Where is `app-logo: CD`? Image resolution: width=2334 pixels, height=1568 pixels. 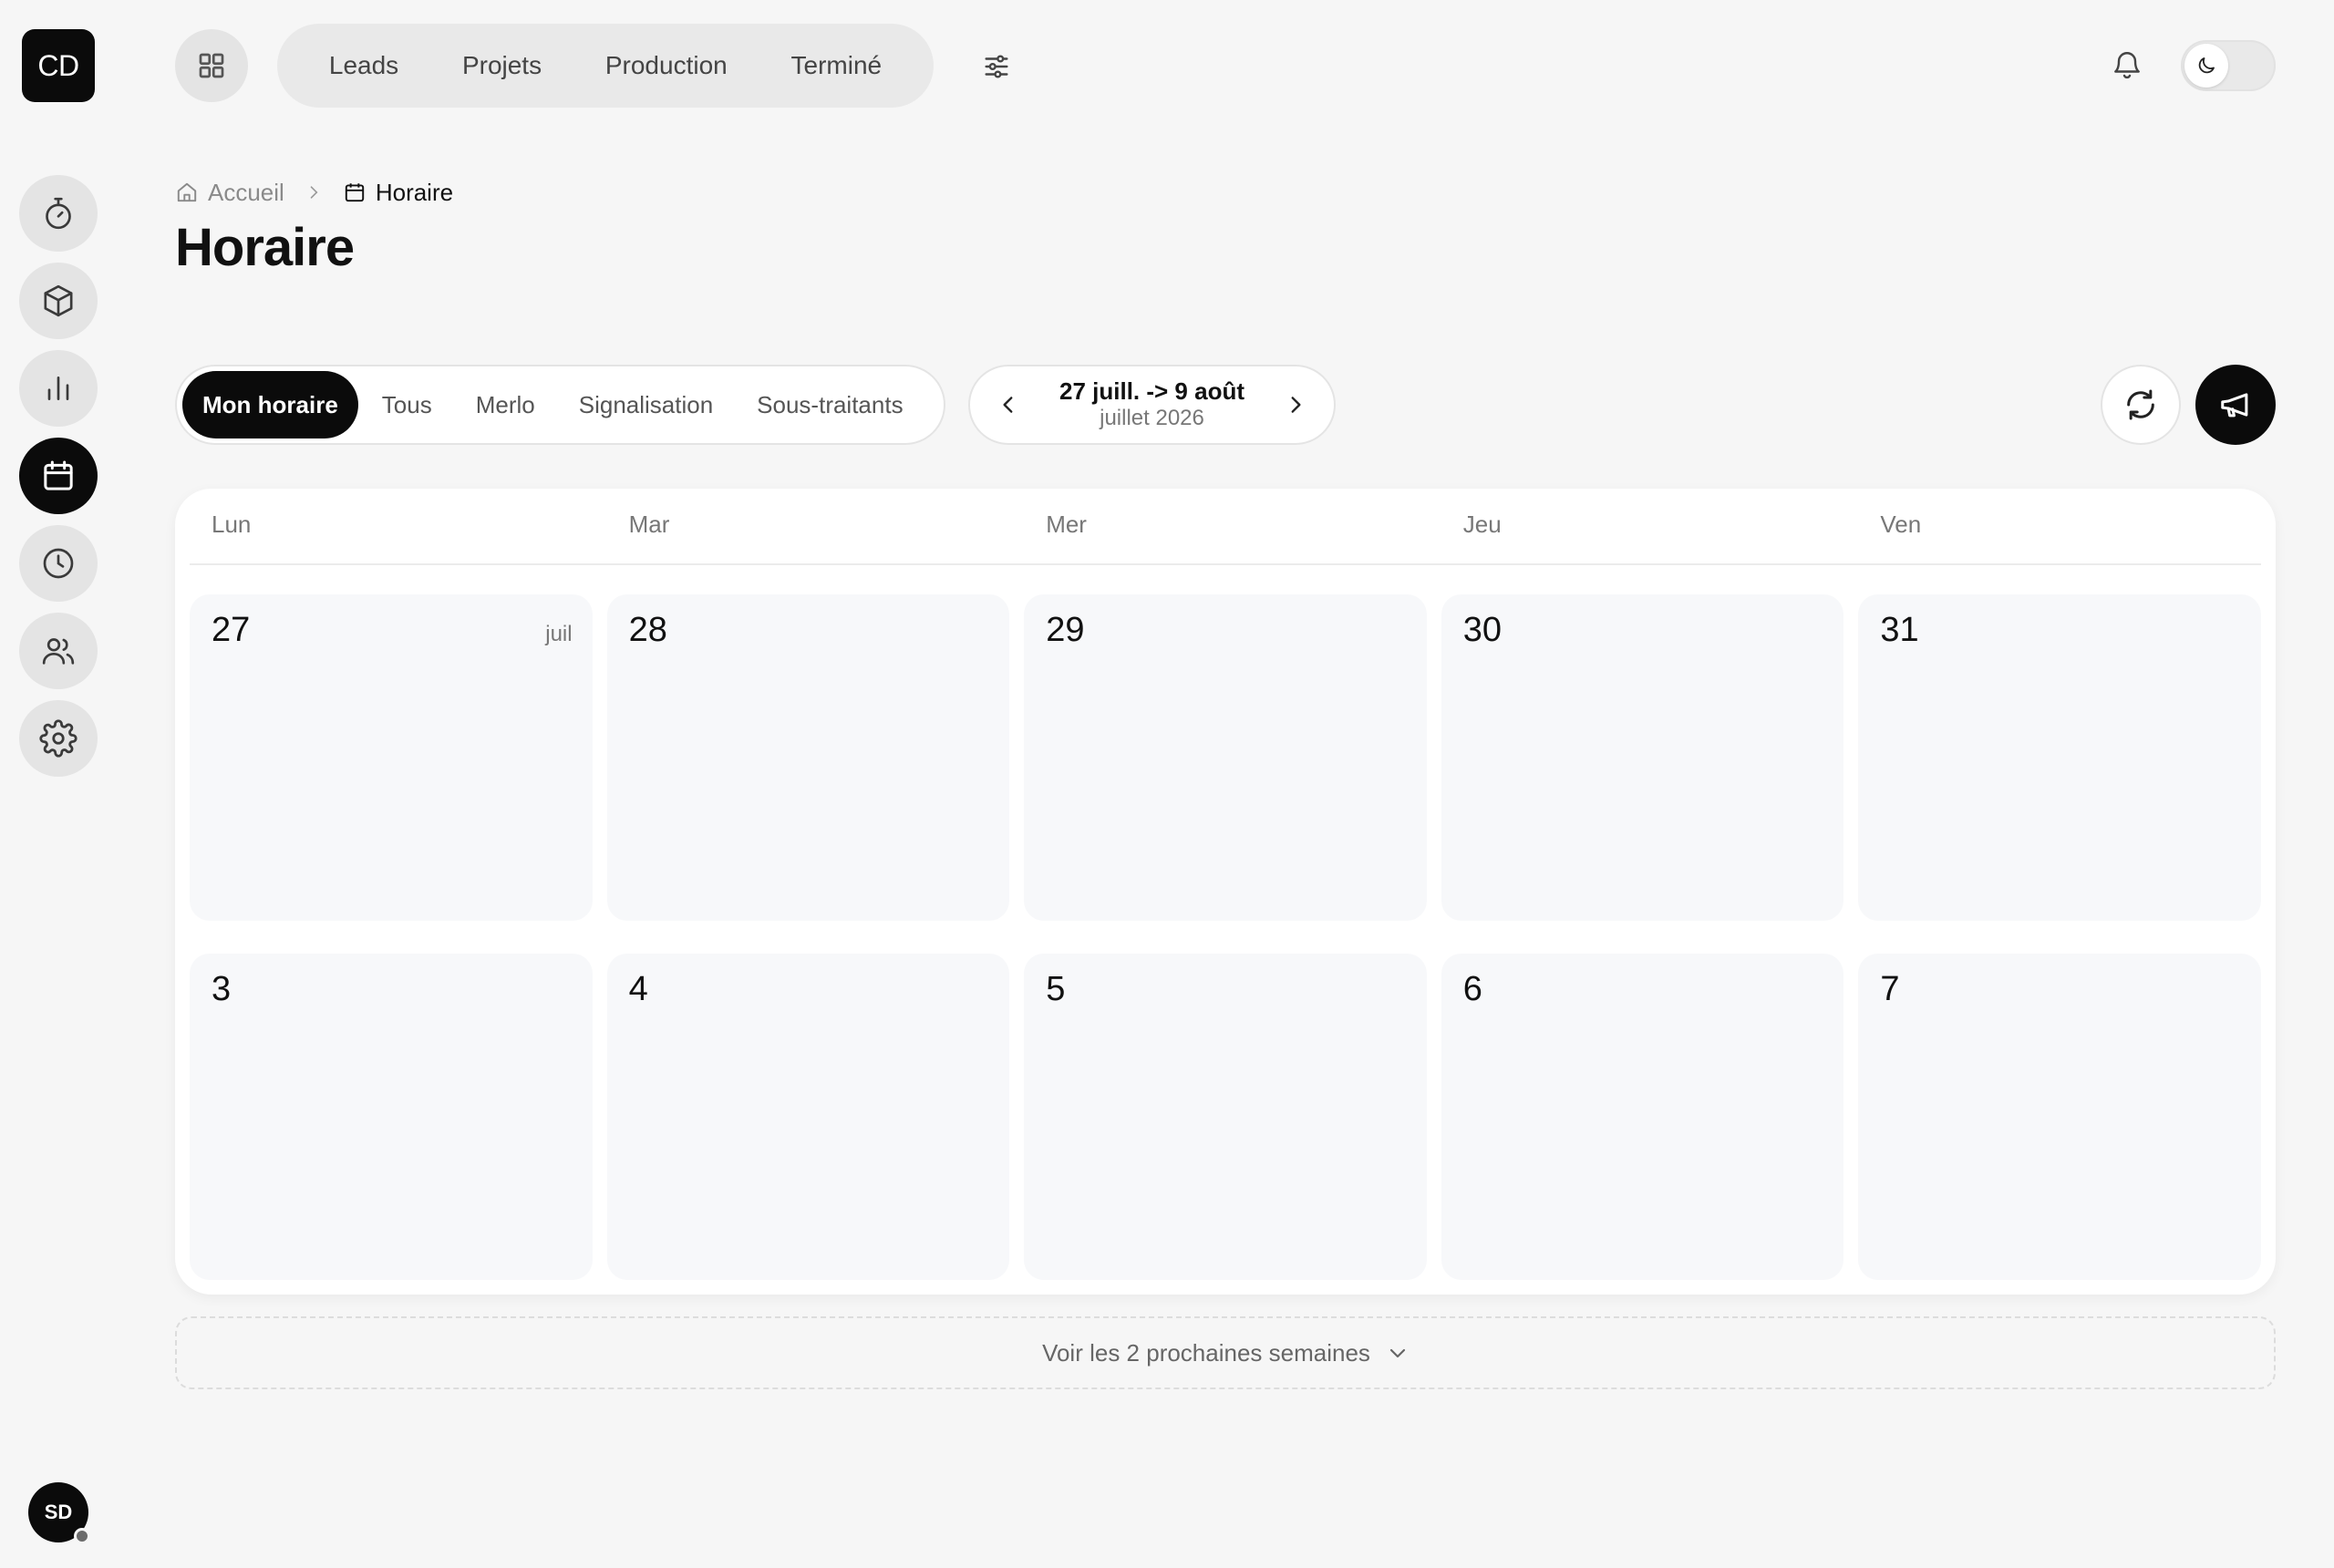 app-logo: CD is located at coordinates (59, 65).